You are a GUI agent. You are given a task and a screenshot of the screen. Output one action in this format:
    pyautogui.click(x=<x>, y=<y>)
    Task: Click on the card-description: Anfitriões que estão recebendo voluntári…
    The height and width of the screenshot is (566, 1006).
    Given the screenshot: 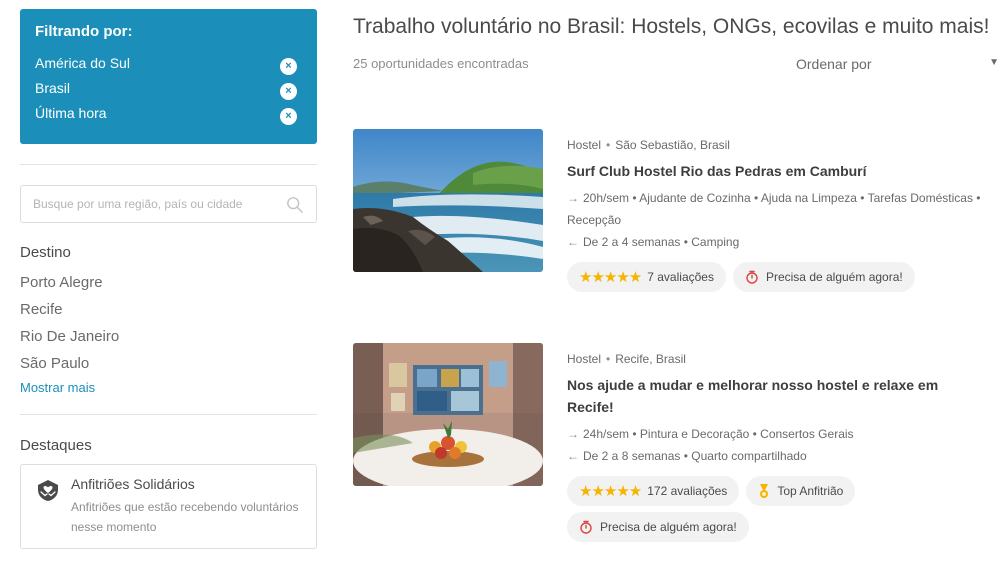 What is the action you would take?
    pyautogui.click(x=185, y=517)
    